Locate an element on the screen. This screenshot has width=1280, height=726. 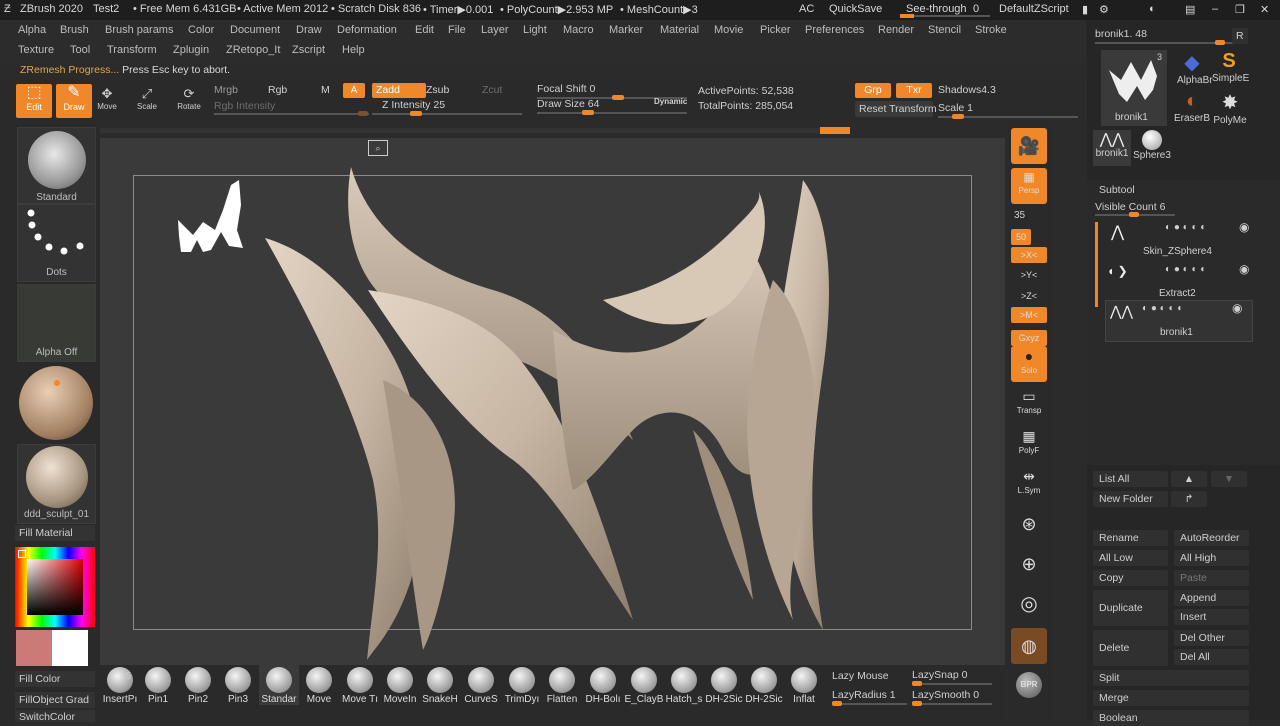
brush-move: Move is located at coordinates (319, 685).